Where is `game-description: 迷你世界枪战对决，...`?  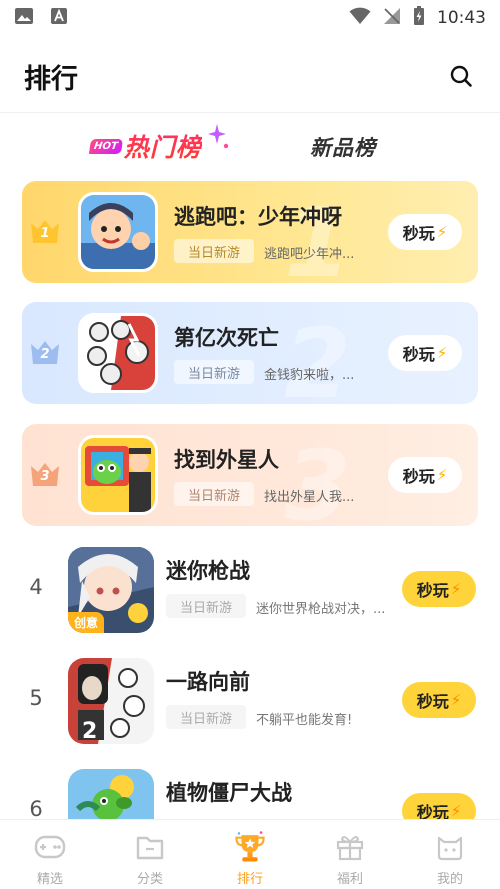
game-description: 迷你世界枪战对决，... is located at coordinates (321, 609).